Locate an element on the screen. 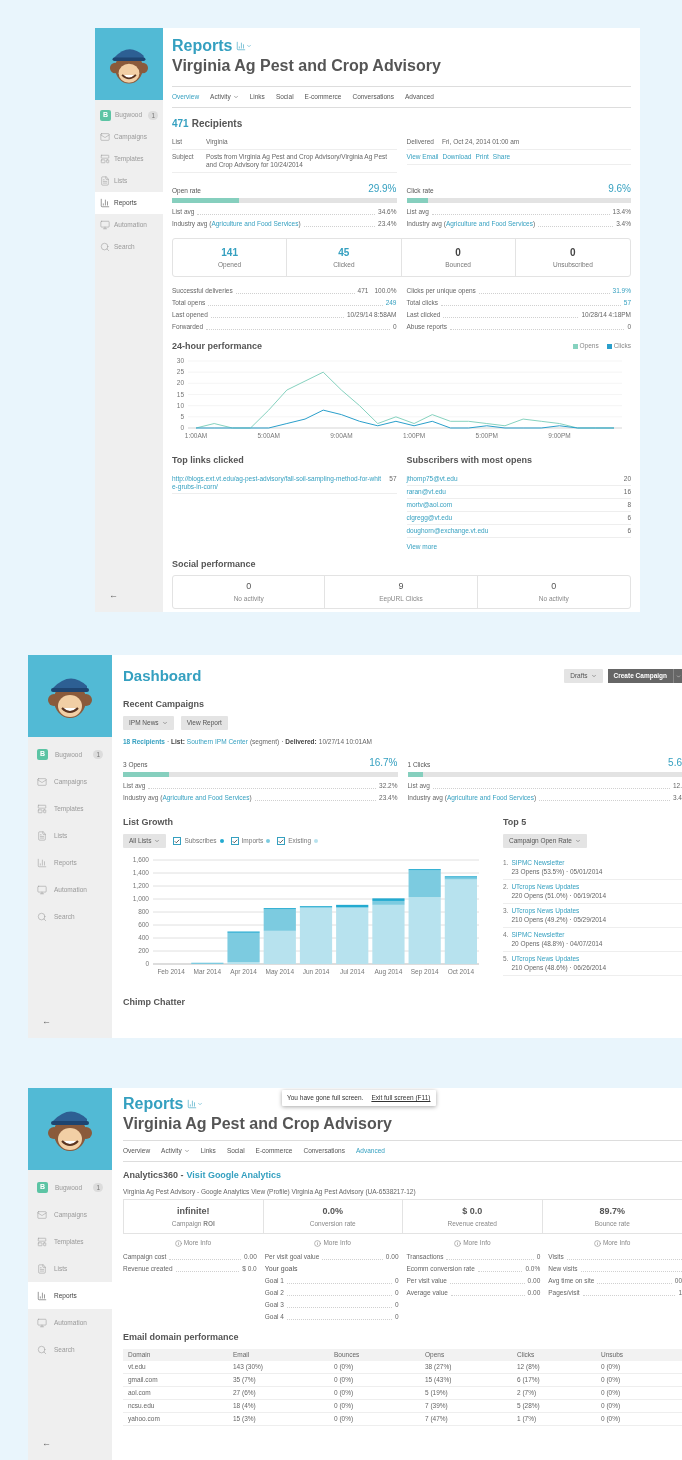 The image size is (682, 1460). section-title: 24-hour performance is located at coordinates (217, 346).